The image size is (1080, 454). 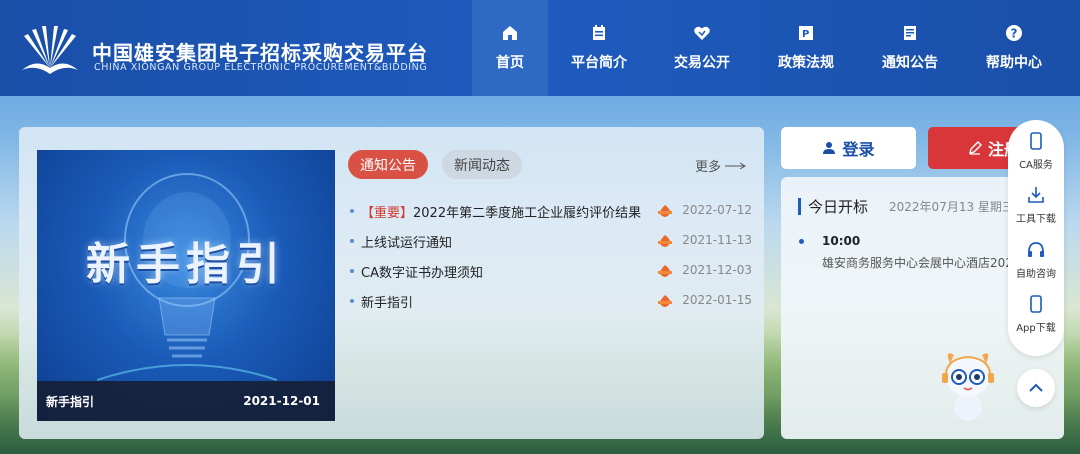 I want to click on news-title: CA数字证书办理须知, so click(x=422, y=273).